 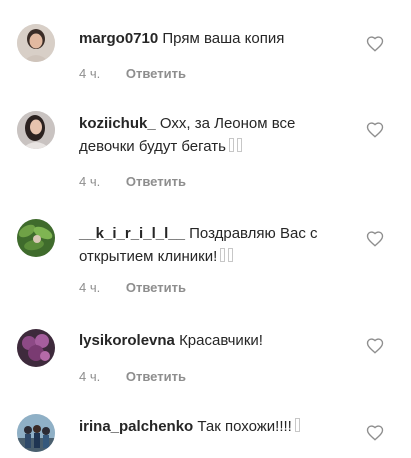 I want to click on flowers-avatar, so click(x=36, y=348).